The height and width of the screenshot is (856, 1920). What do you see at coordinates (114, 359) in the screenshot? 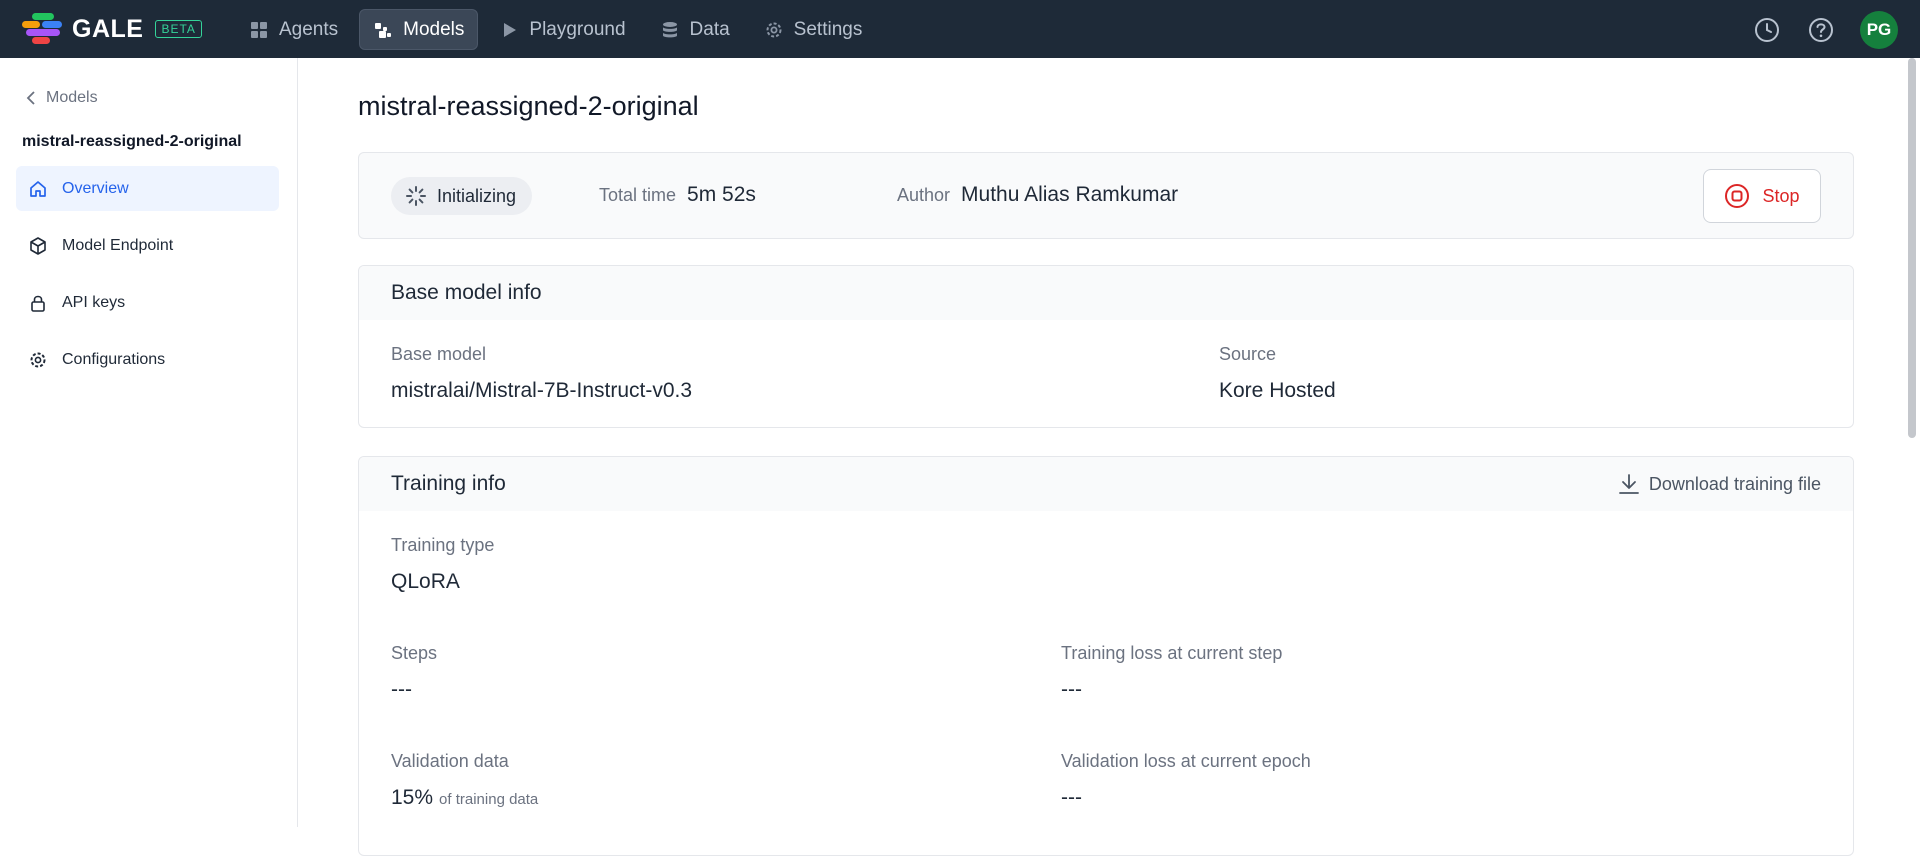
I see `sidebar-item-label: Configurations` at bounding box center [114, 359].